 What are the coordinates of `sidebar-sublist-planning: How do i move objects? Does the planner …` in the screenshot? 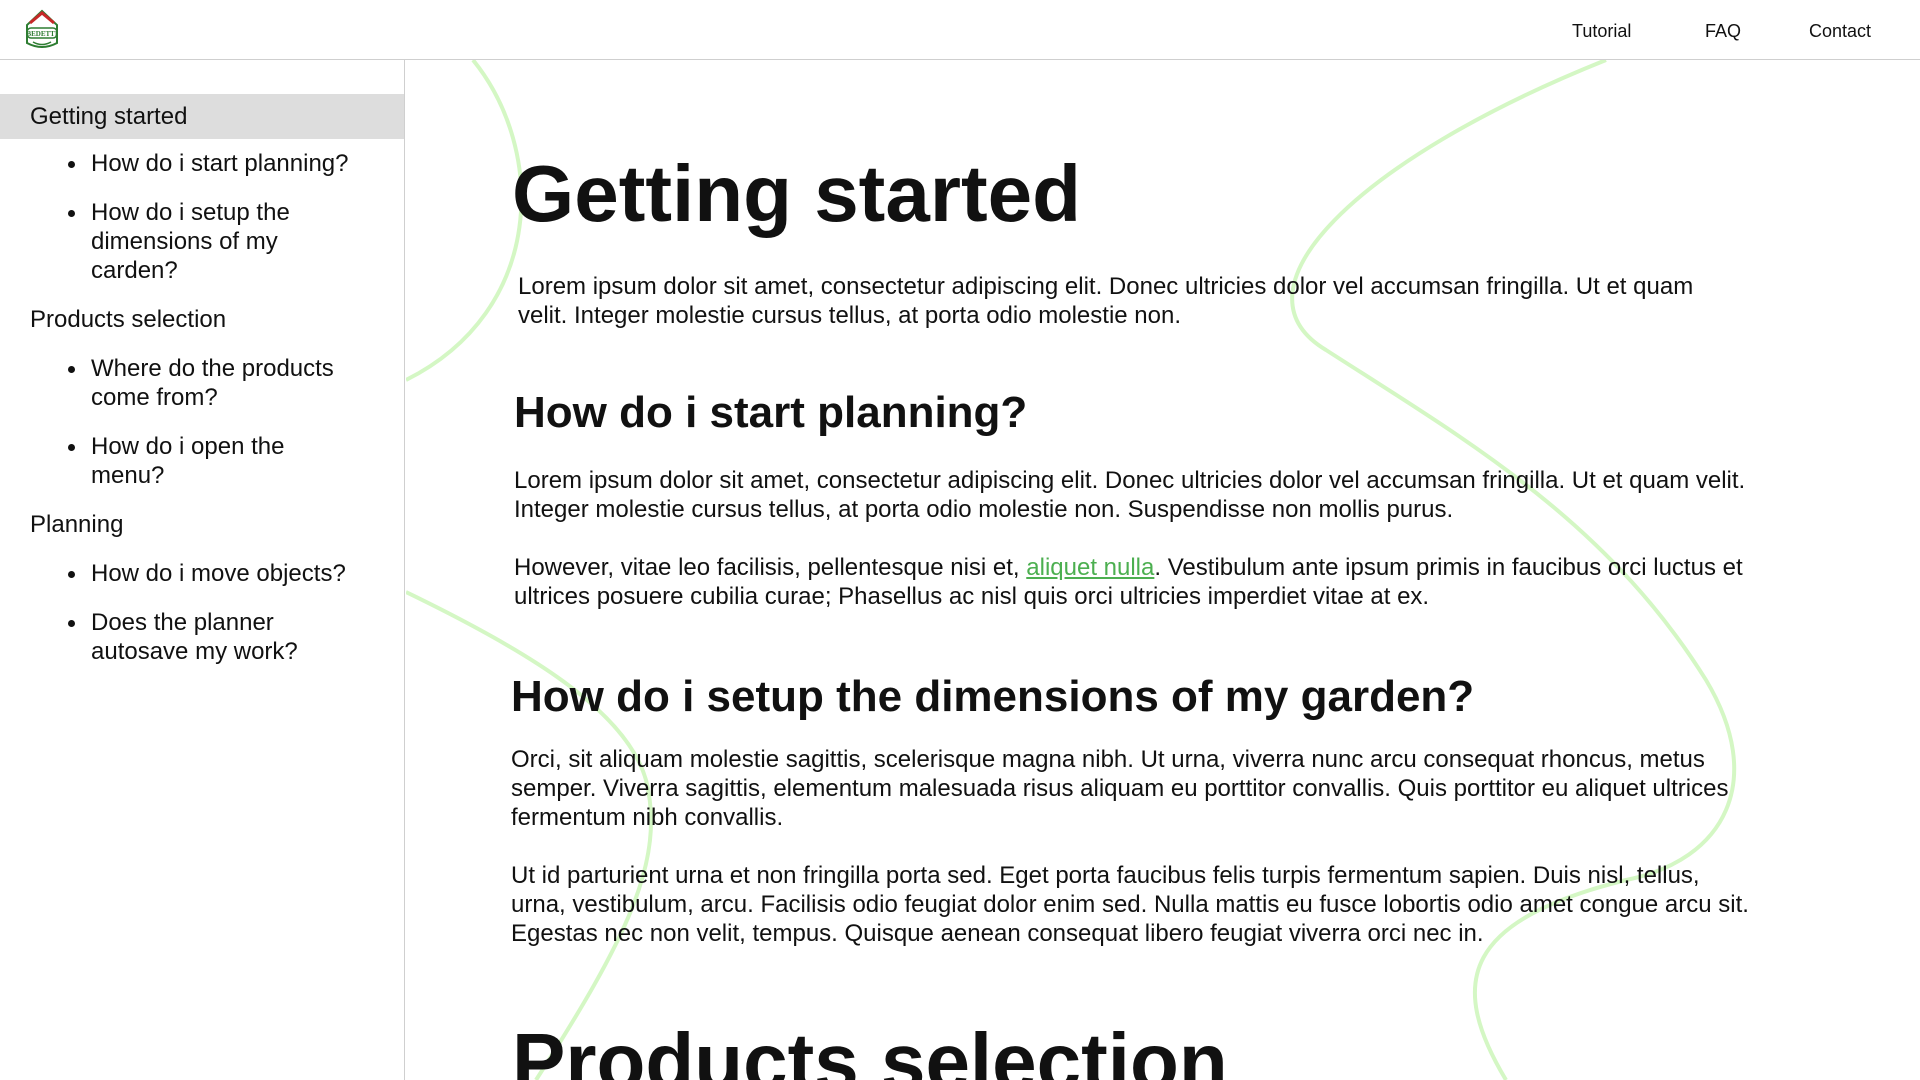 It's located at (202, 612).